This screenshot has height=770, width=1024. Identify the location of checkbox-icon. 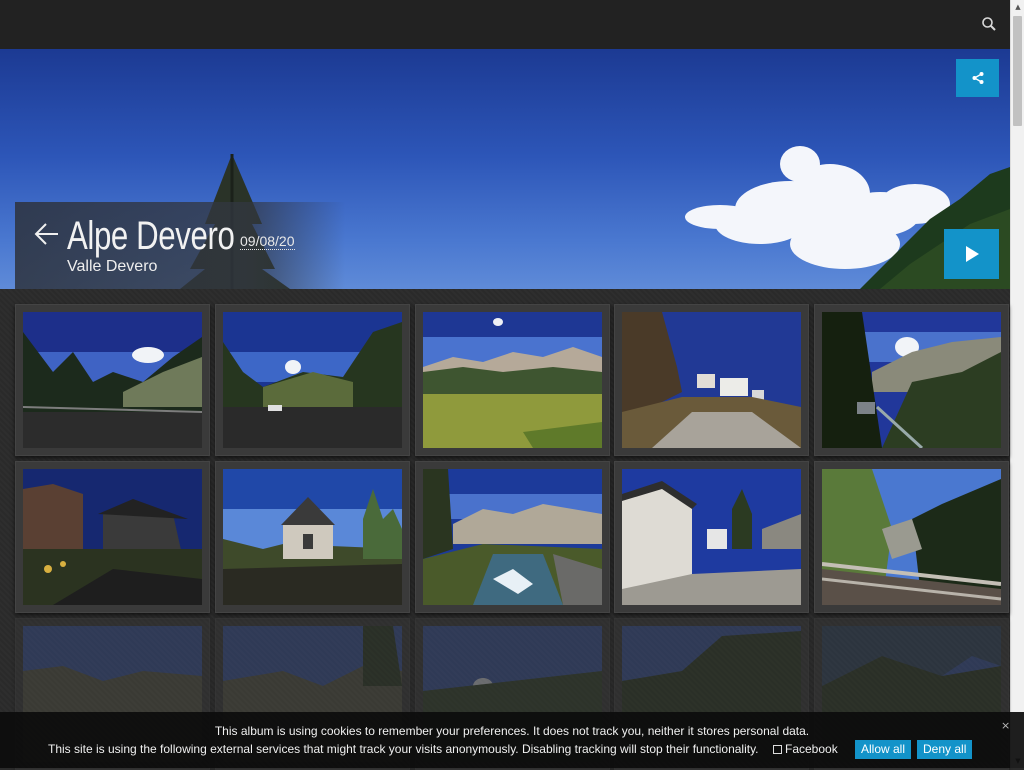
(777, 749).